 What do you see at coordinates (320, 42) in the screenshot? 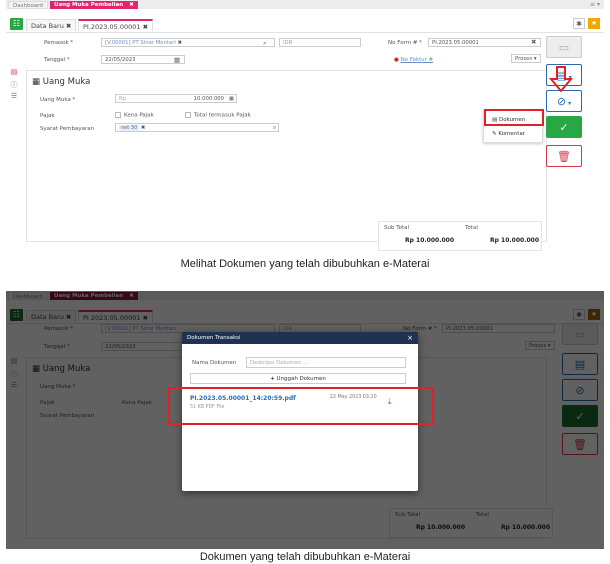
I see `currency-field: IDR` at bounding box center [320, 42].